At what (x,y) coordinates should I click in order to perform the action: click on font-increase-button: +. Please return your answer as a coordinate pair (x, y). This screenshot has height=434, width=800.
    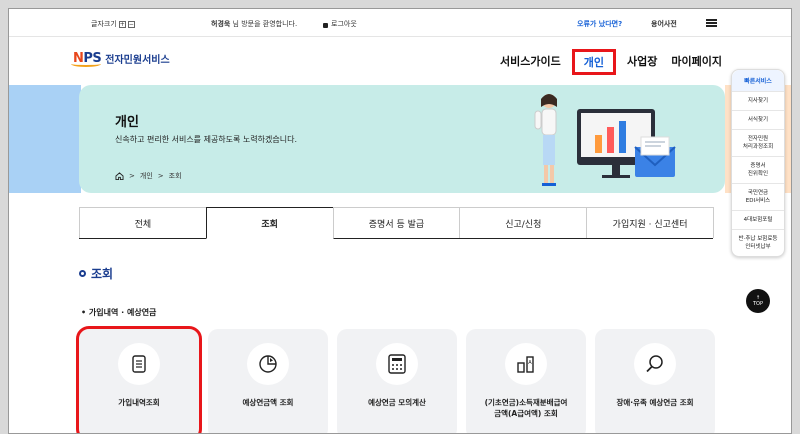
    Looking at the image, I should click on (122, 24).